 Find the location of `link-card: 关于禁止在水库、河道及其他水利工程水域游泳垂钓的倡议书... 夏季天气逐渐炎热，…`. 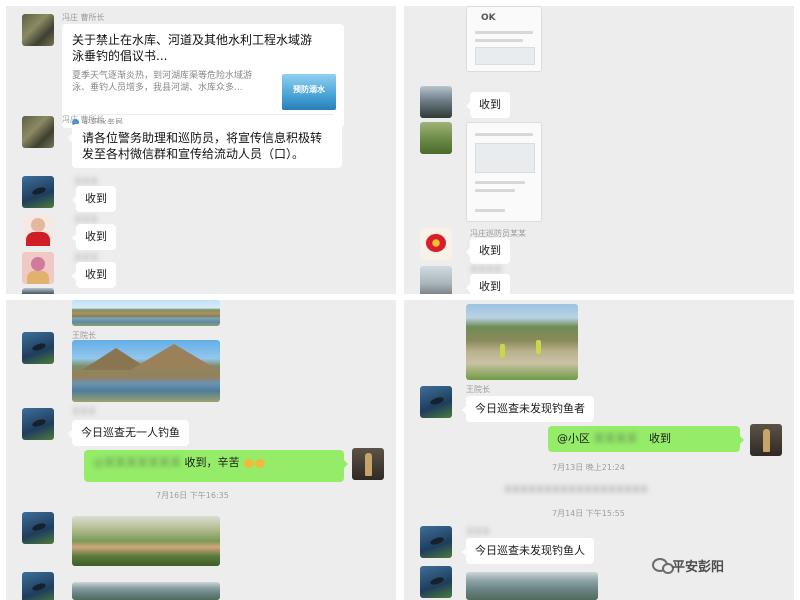

link-card: 关于禁止在水库、河道及其他水利工程水域游泳垂钓的倡议书... 夏季天气逐渐炎热，… is located at coordinates (203, 76).